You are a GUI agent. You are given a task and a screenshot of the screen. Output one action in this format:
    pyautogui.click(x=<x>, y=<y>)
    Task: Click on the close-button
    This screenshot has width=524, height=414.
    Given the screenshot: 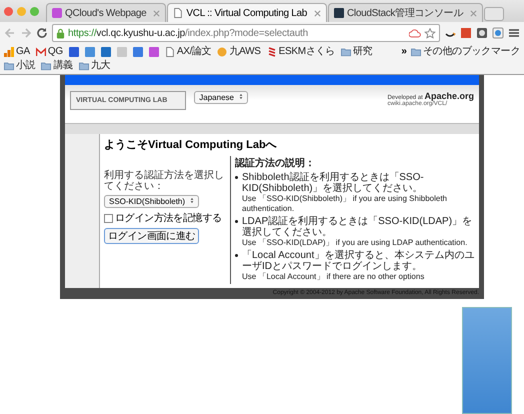 What is the action you would take?
    pyautogui.click(x=8, y=11)
    